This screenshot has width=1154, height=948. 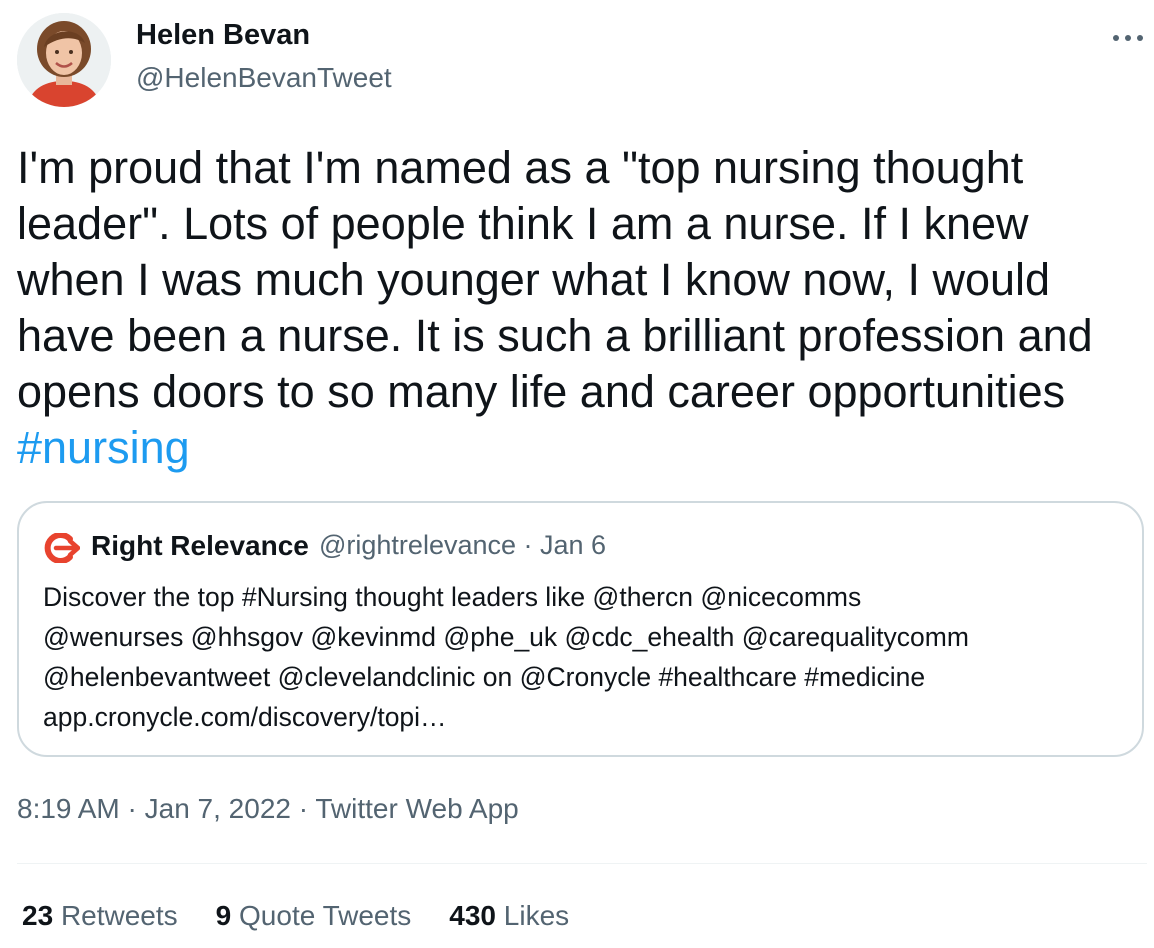 I want to click on retweets-stat: 23 Retweets, so click(x=100, y=916).